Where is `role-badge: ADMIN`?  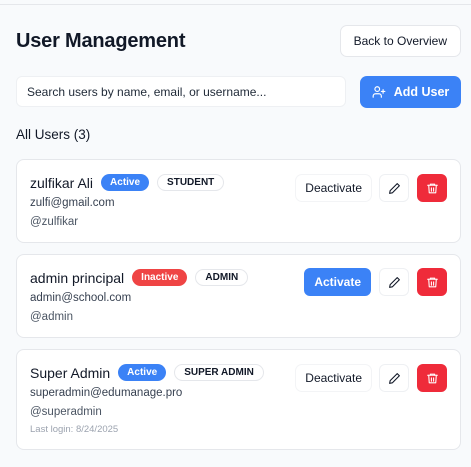 role-badge: ADMIN is located at coordinates (222, 277).